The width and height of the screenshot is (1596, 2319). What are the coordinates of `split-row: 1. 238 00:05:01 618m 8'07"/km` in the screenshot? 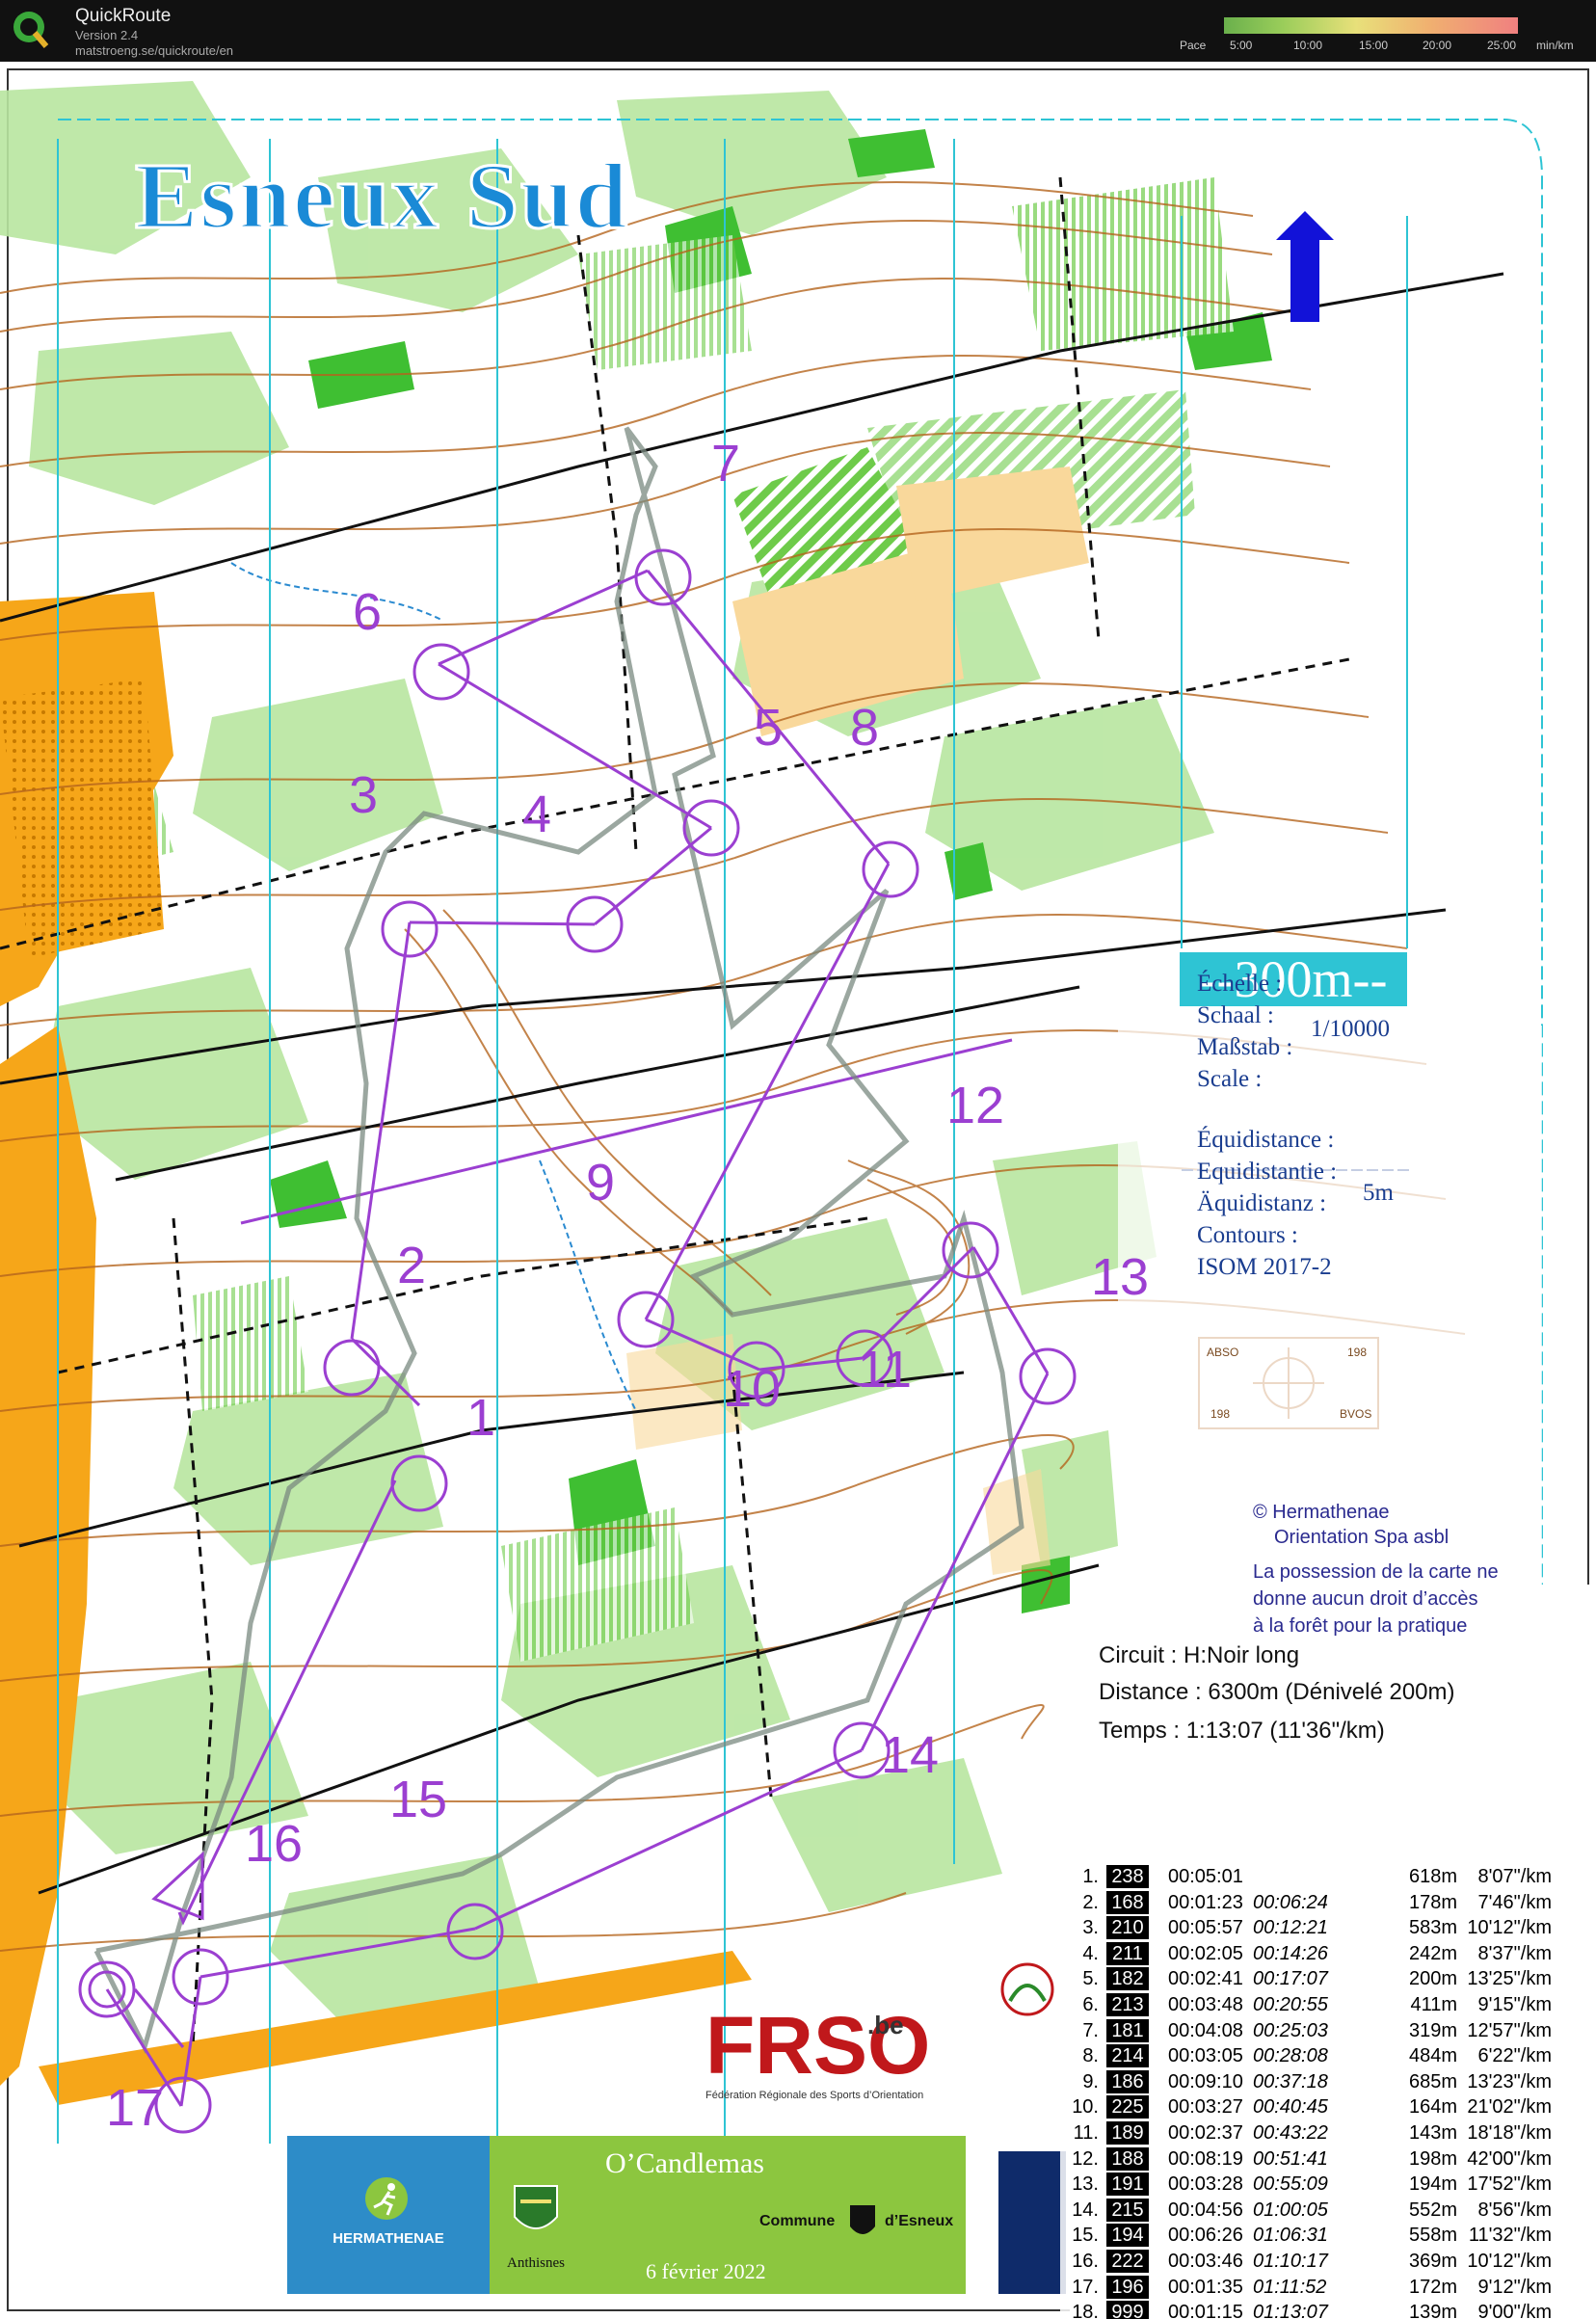 It's located at (1320, 1877).